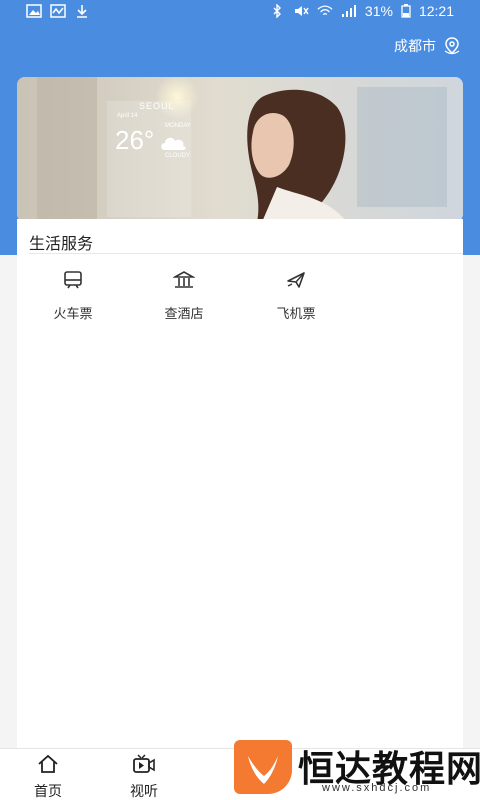 This screenshot has height=800, width=480. I want to click on service-label: 查酒店, so click(184, 313).